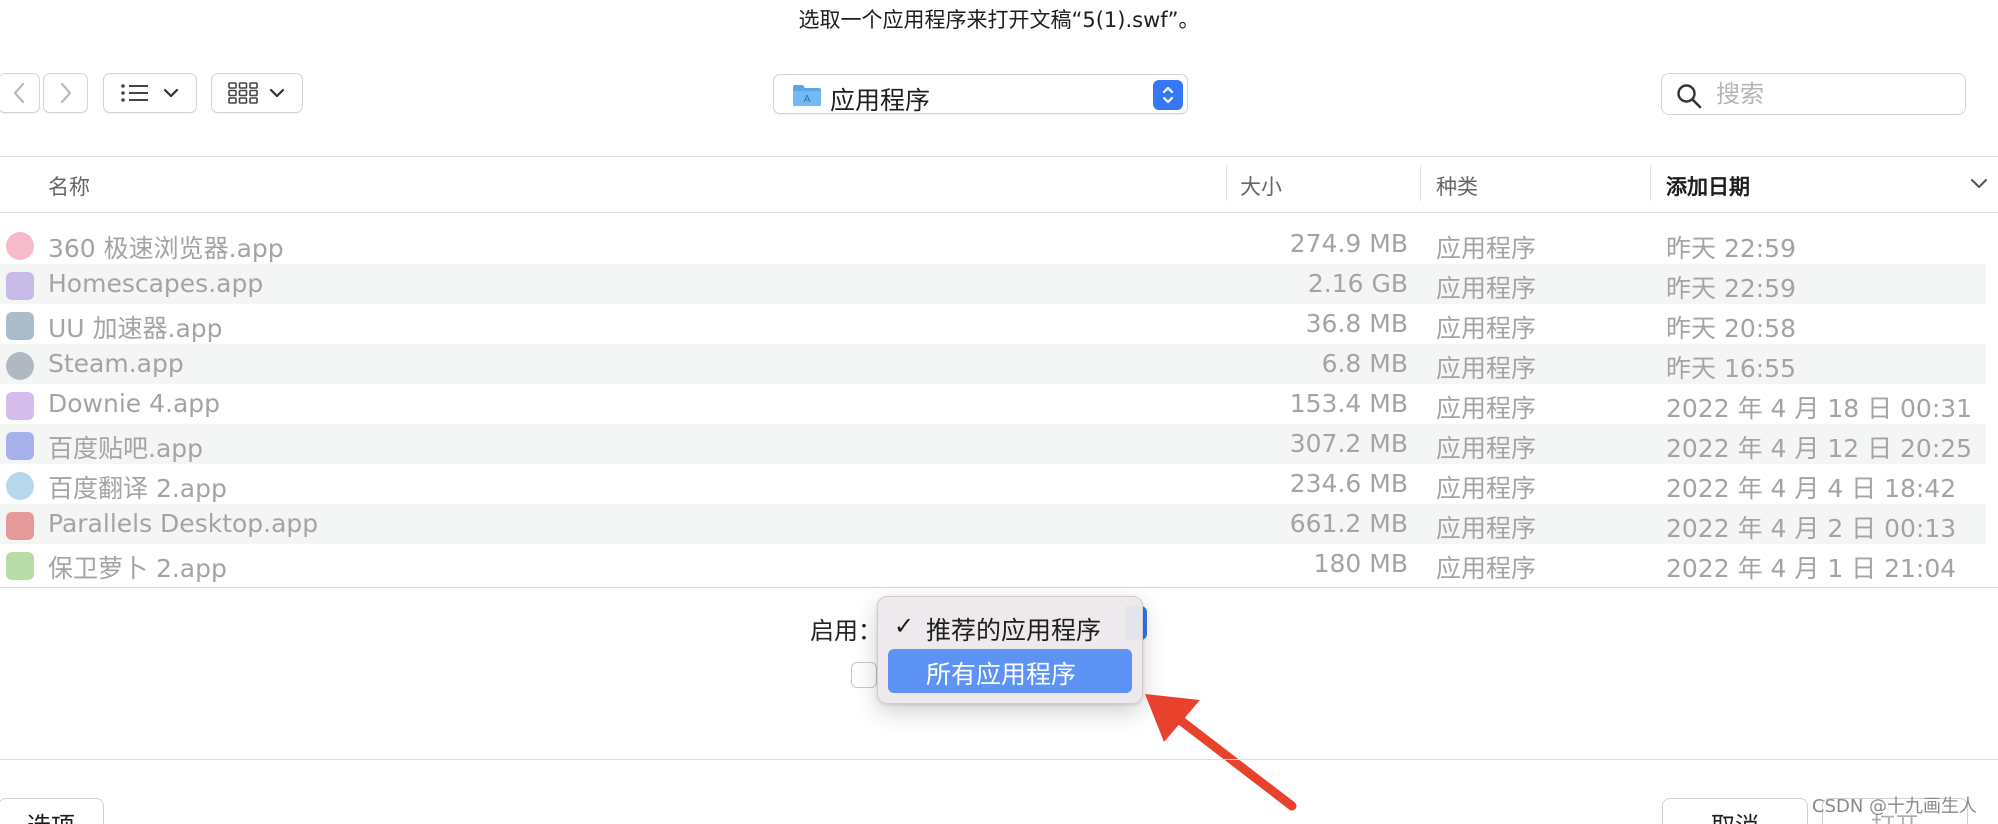 This screenshot has height=824, width=1998. What do you see at coordinates (69, 186) in the screenshot?
I see `column-header-name: 名称` at bounding box center [69, 186].